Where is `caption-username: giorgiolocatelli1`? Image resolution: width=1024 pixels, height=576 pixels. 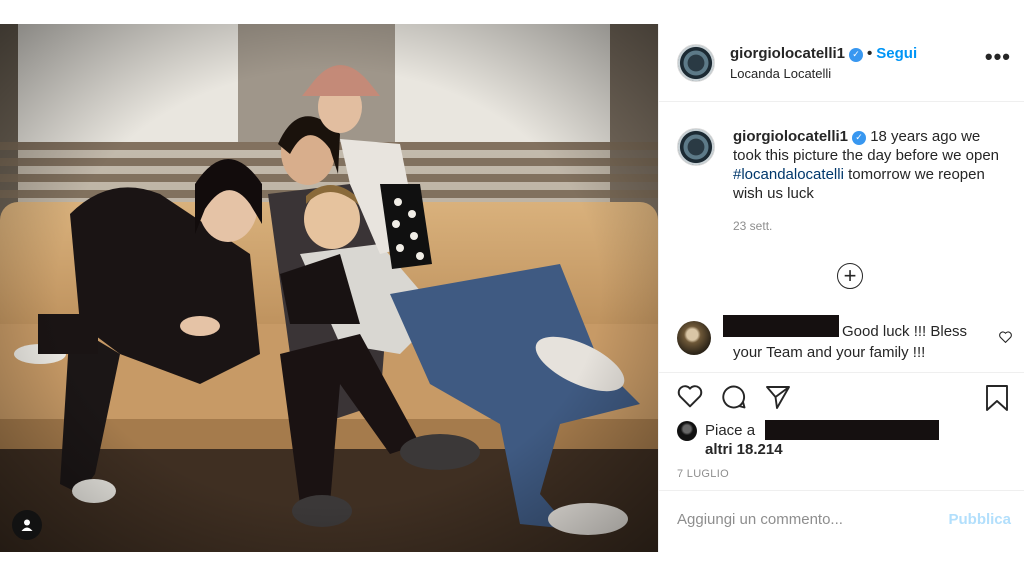 caption-username: giorgiolocatelli1 is located at coordinates (790, 136).